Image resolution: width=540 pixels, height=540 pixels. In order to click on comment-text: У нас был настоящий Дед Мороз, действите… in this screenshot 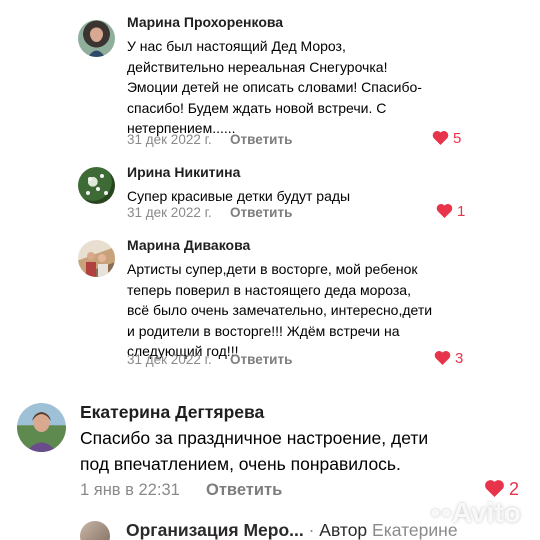, I will do `click(274, 87)`.